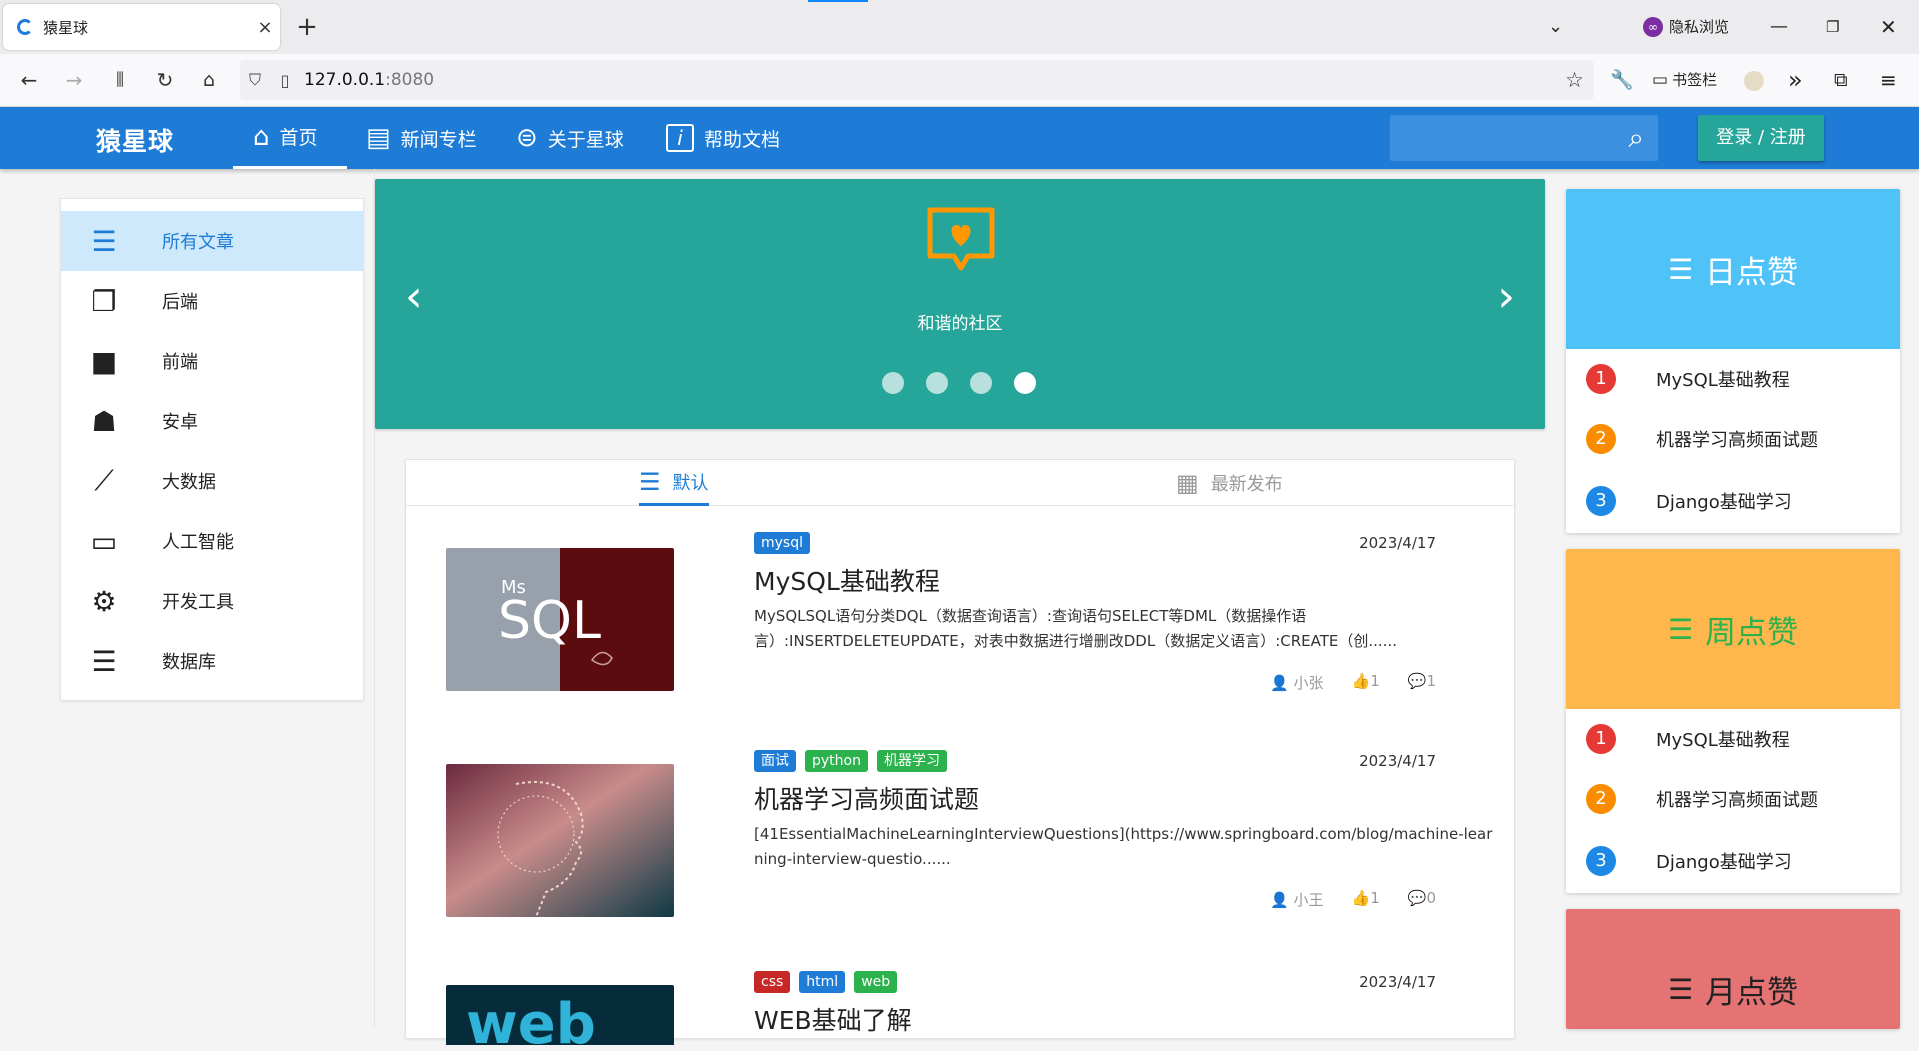 Image resolution: width=1919 pixels, height=1051 pixels. Describe the element at coordinates (212, 301) in the screenshot. I see `sidebar-item-backend: ❐ 后端` at that location.